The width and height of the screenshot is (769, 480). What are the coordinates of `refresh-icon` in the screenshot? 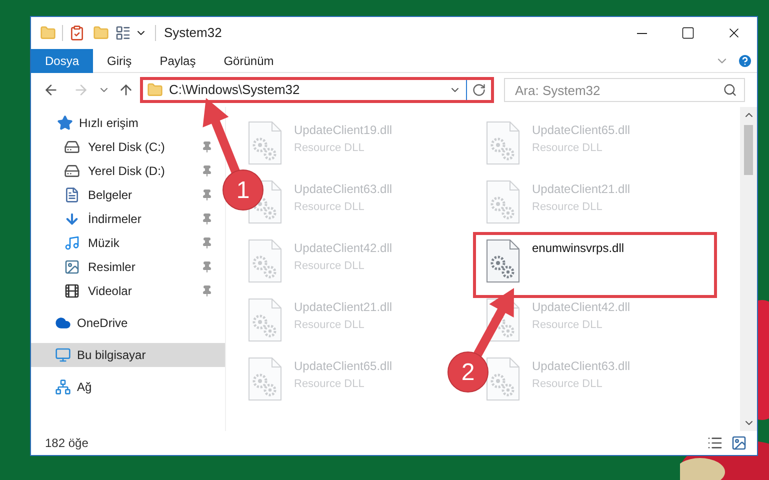 It's located at (479, 90).